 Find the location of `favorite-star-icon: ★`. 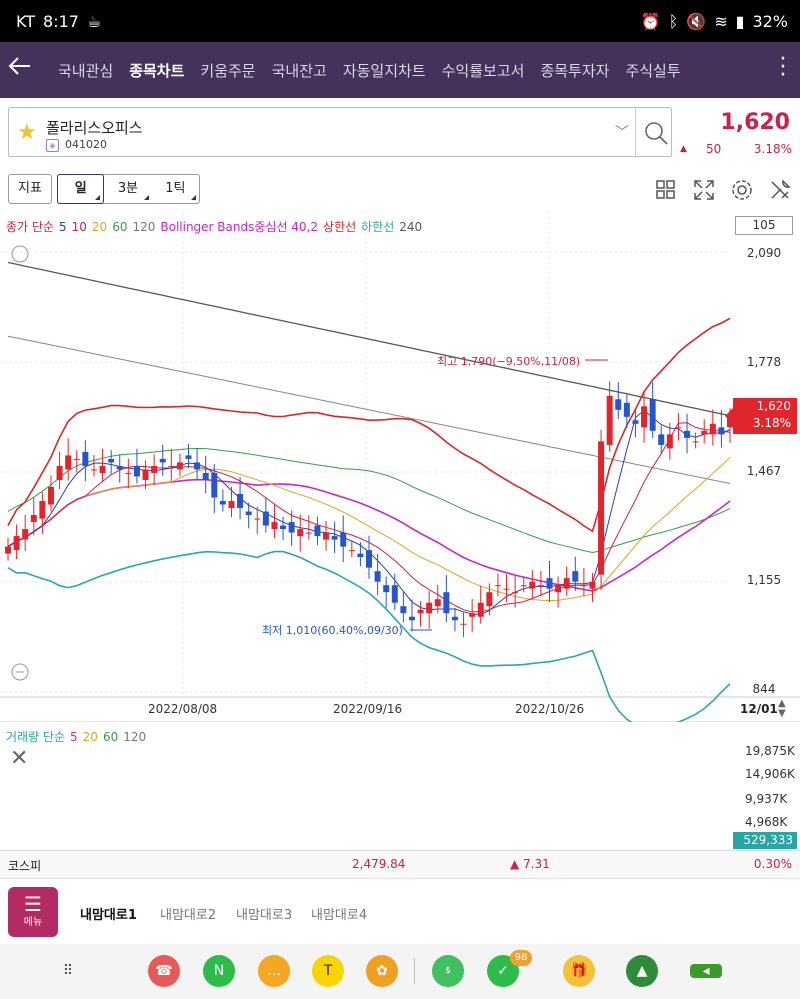

favorite-star-icon: ★ is located at coordinates (27, 132).